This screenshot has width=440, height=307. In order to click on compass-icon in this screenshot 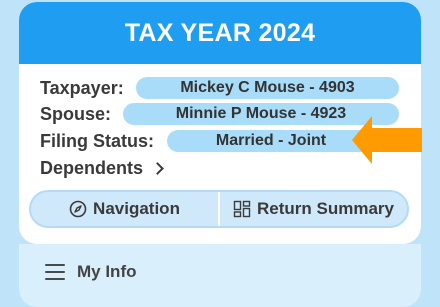, I will do `click(78, 209)`.